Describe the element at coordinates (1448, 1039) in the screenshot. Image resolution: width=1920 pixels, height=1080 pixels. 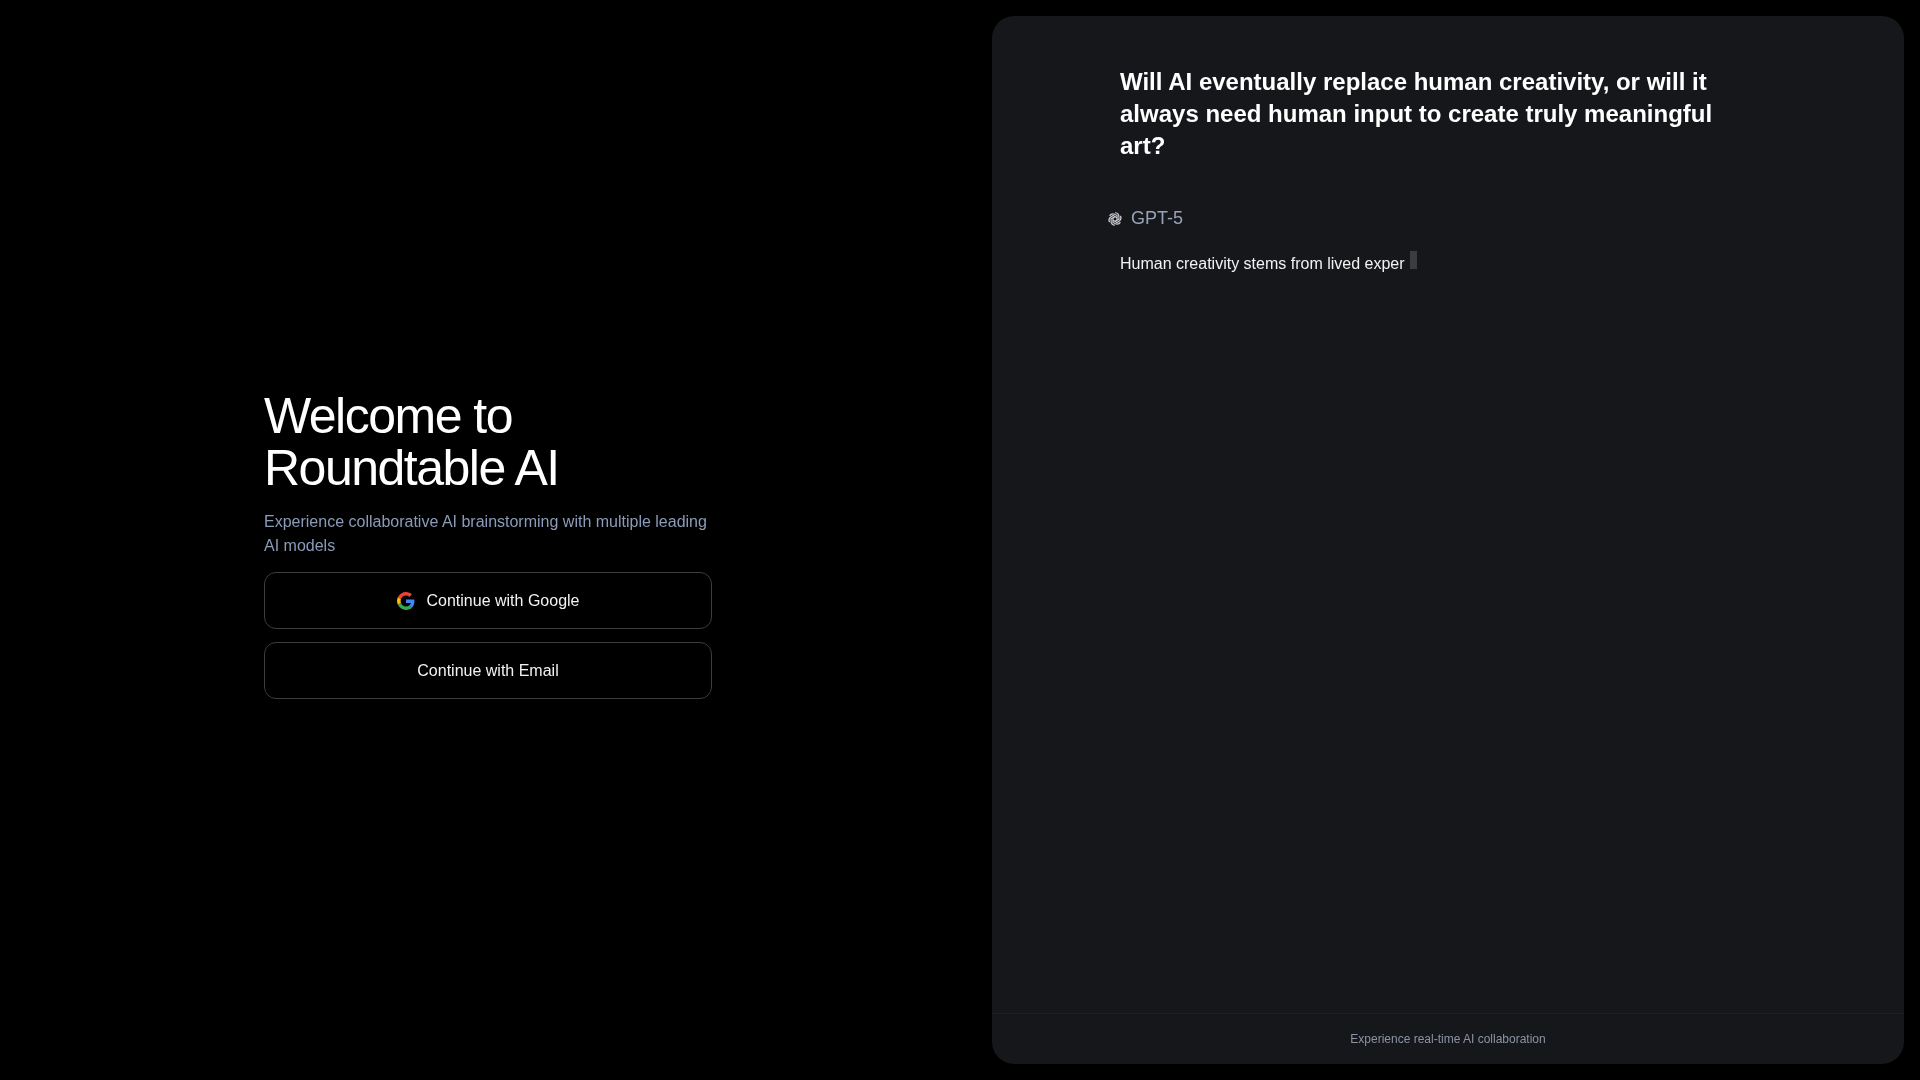
I see `footer-text: Experience real-time AI collaboration` at that location.